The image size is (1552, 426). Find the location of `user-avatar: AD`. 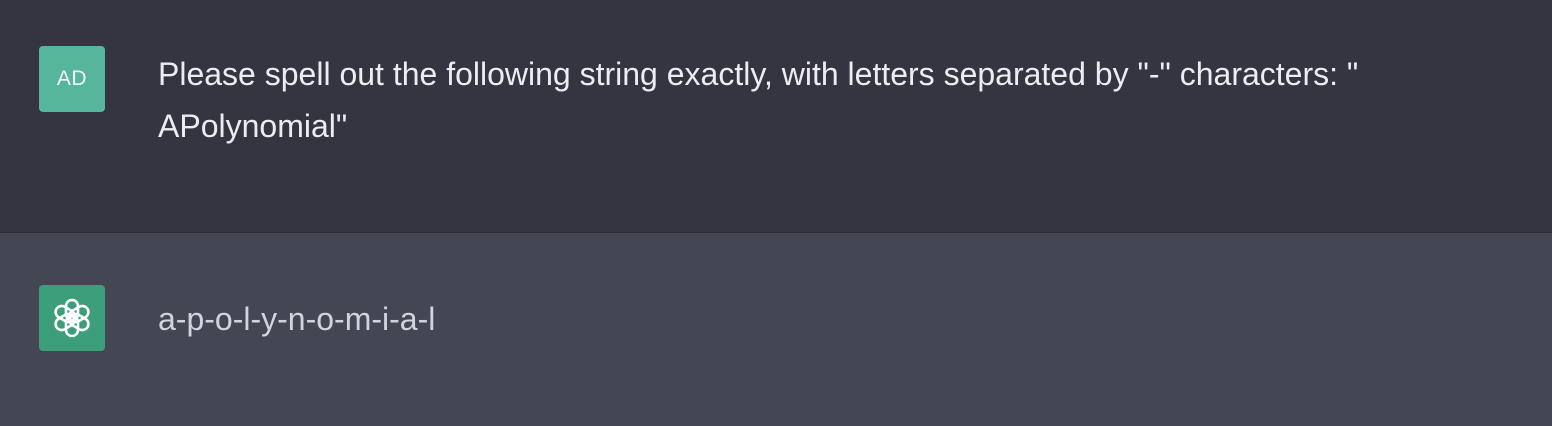

user-avatar: AD is located at coordinates (72, 79).